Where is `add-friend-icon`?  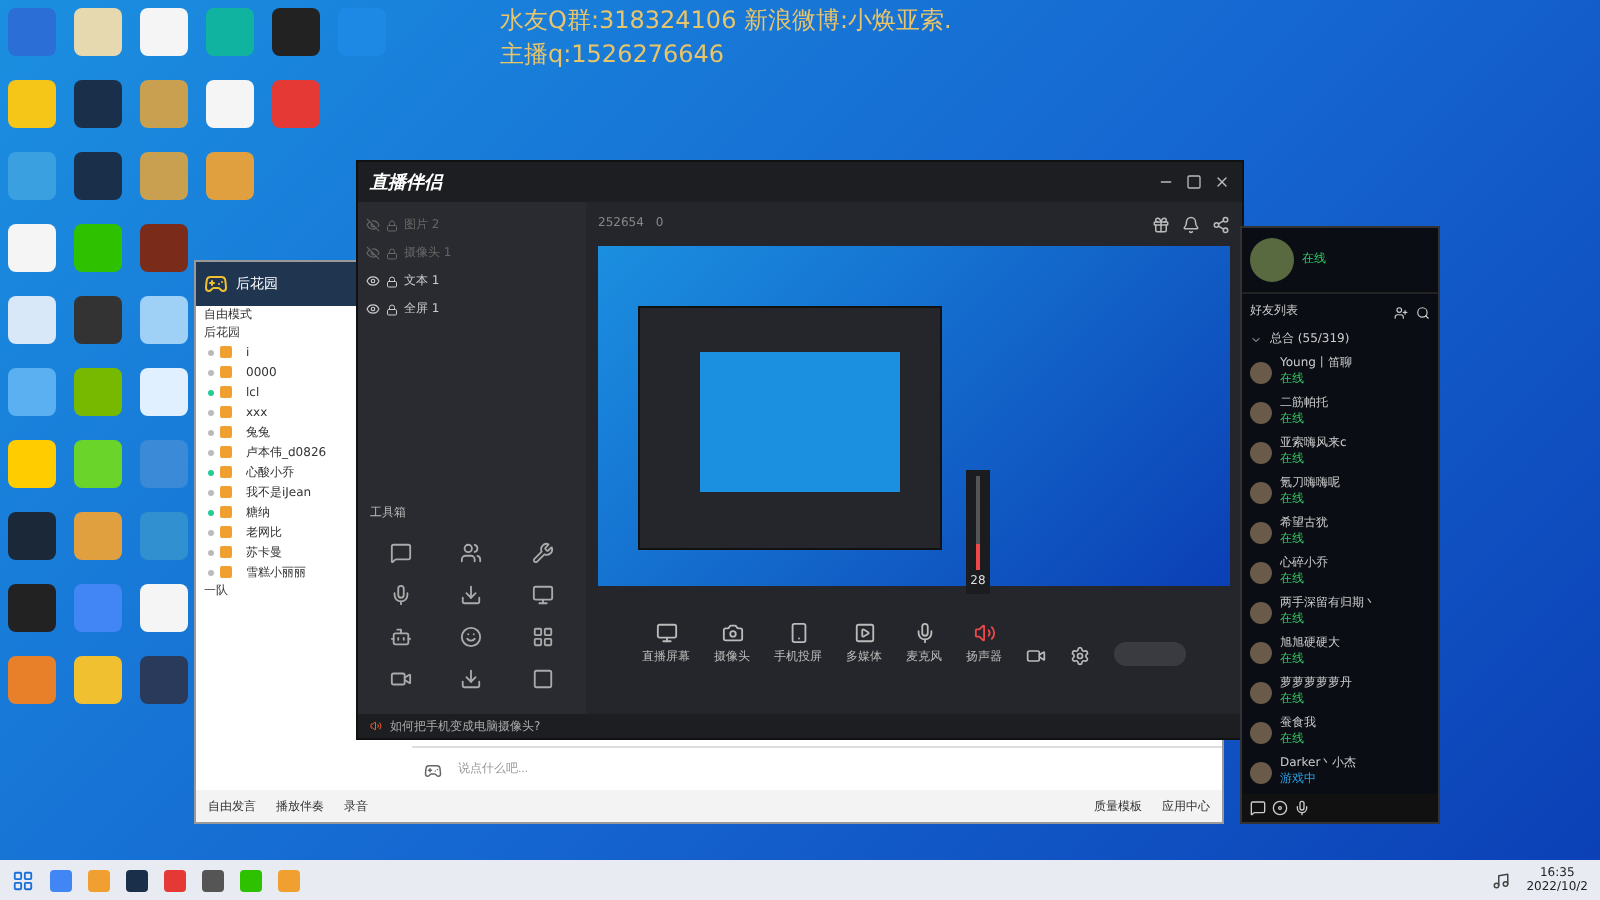
add-friend-icon is located at coordinates (1401, 312).